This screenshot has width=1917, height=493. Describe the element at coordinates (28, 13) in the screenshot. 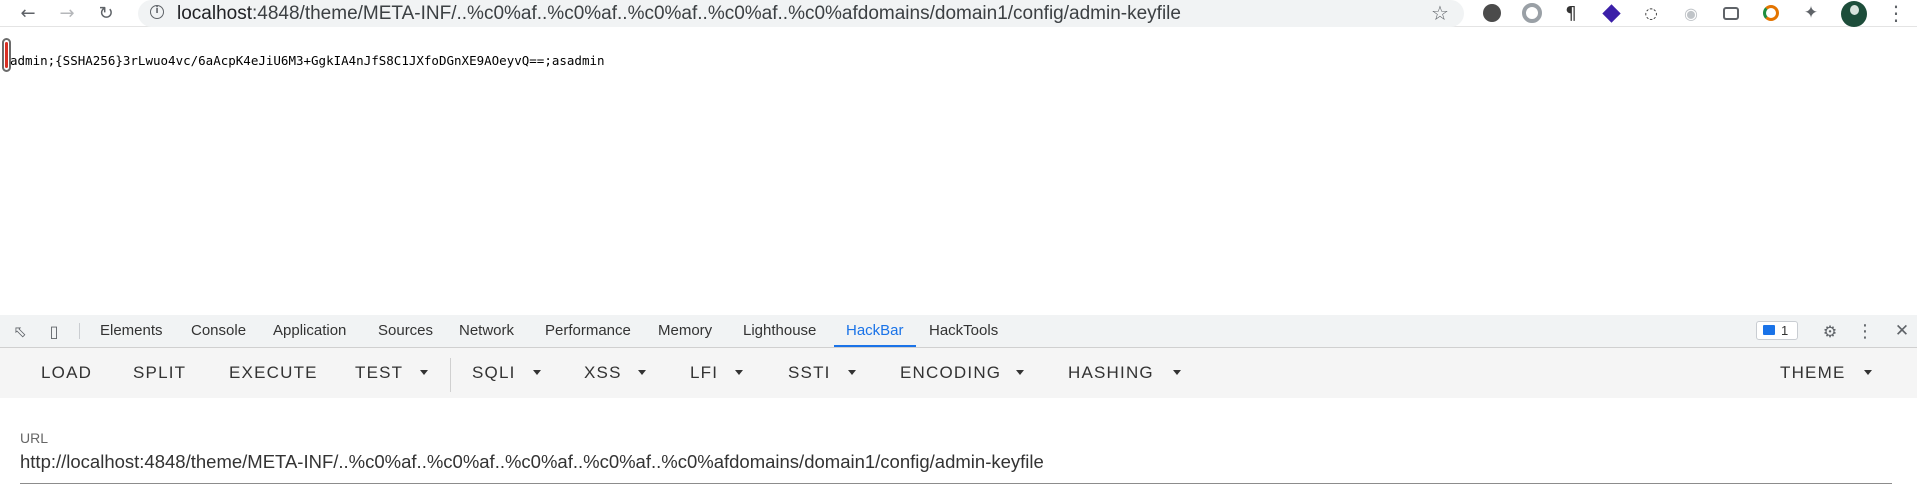

I see `back-arrow-icon: ←` at that location.